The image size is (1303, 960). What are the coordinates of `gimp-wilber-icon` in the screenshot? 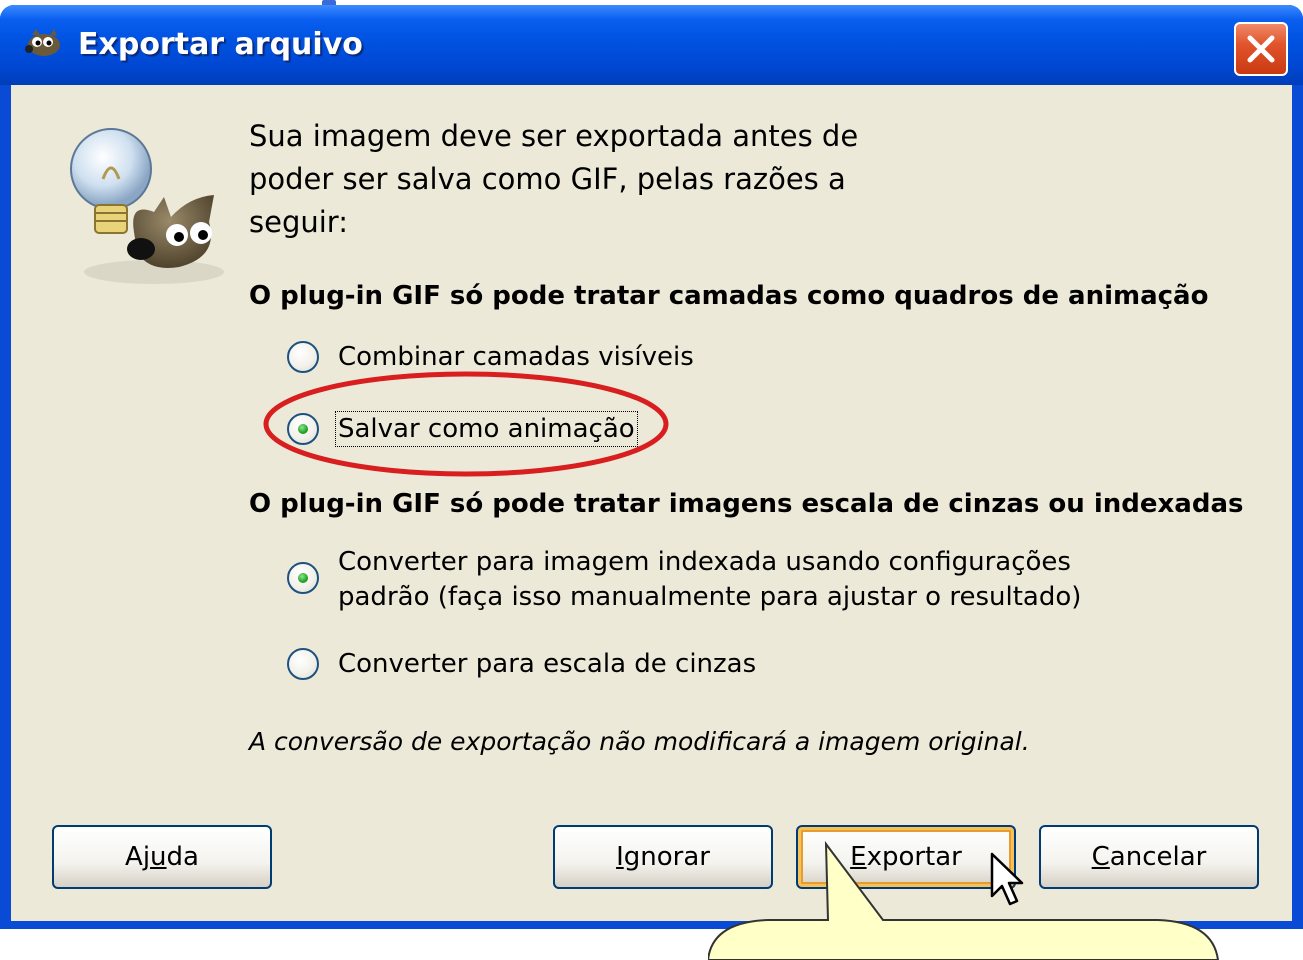 It's located at (42, 42).